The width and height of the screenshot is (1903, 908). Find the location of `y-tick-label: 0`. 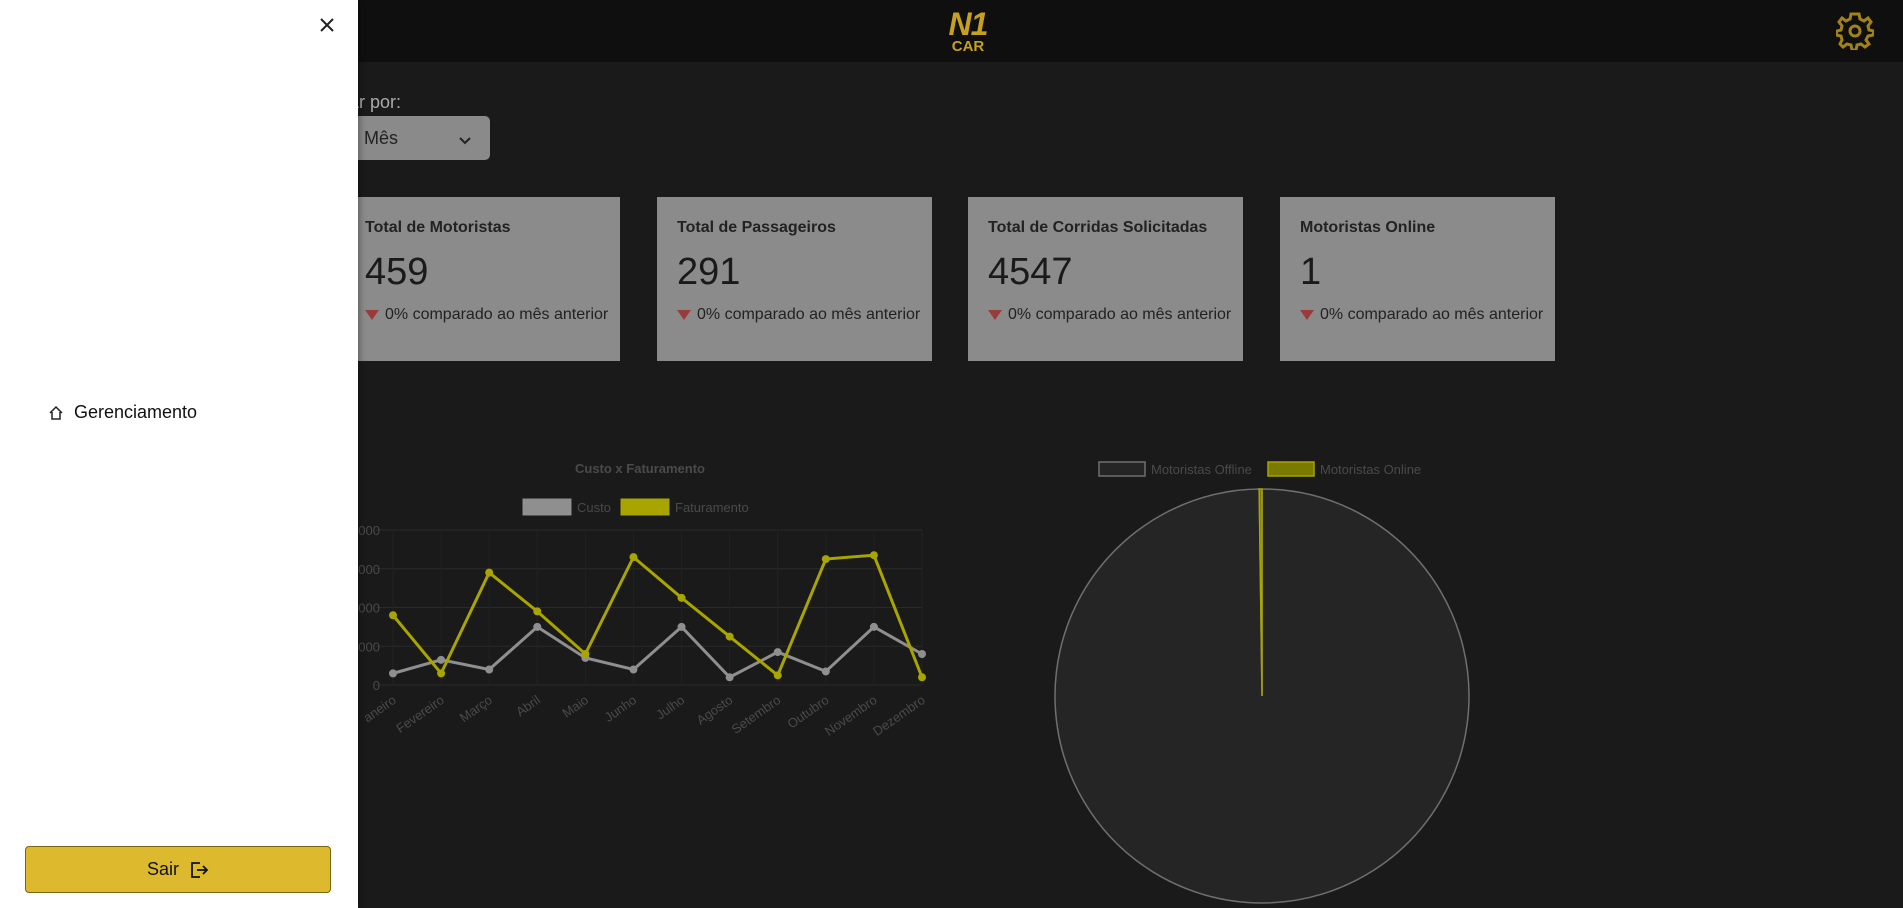

y-tick-label: 0 is located at coordinates (376, 685).